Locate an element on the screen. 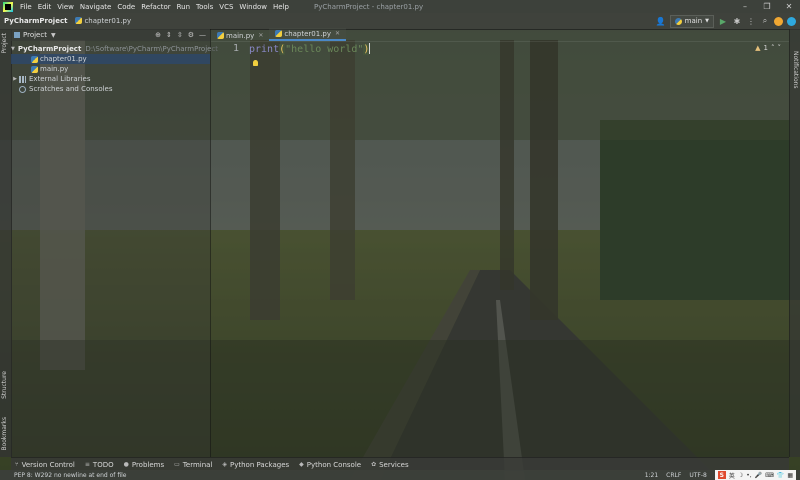 The image size is (800, 480). terminal-icon: ▭ is located at coordinates (177, 464).